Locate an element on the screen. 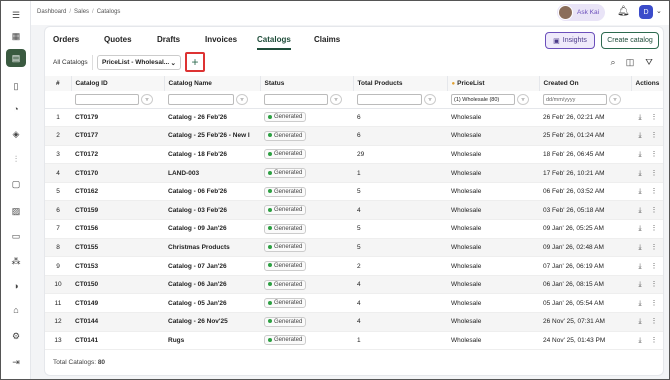  catalog-id: CT0150 is located at coordinates (117, 285).